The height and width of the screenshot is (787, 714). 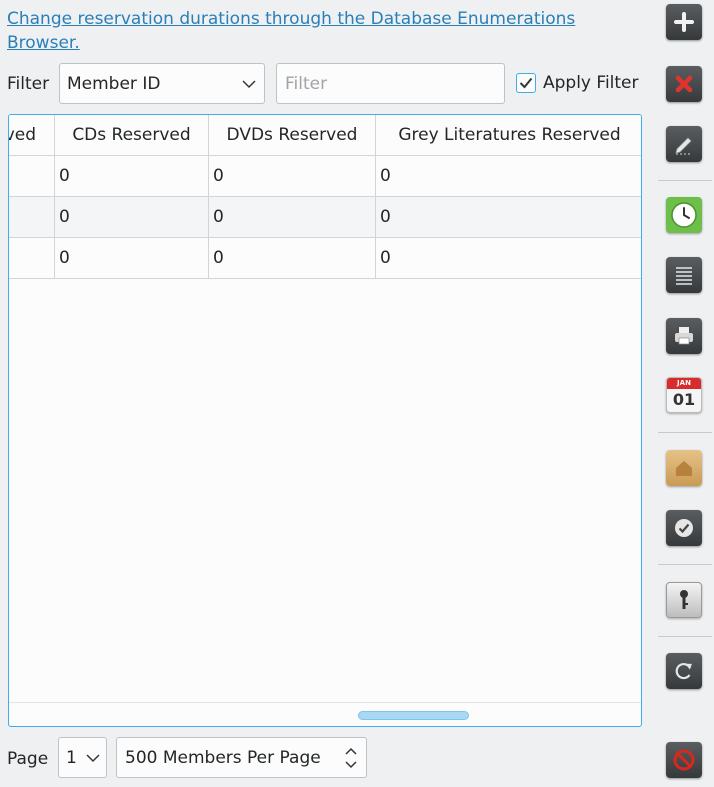 I want to click on cancel-button, so click(x=684, y=760).